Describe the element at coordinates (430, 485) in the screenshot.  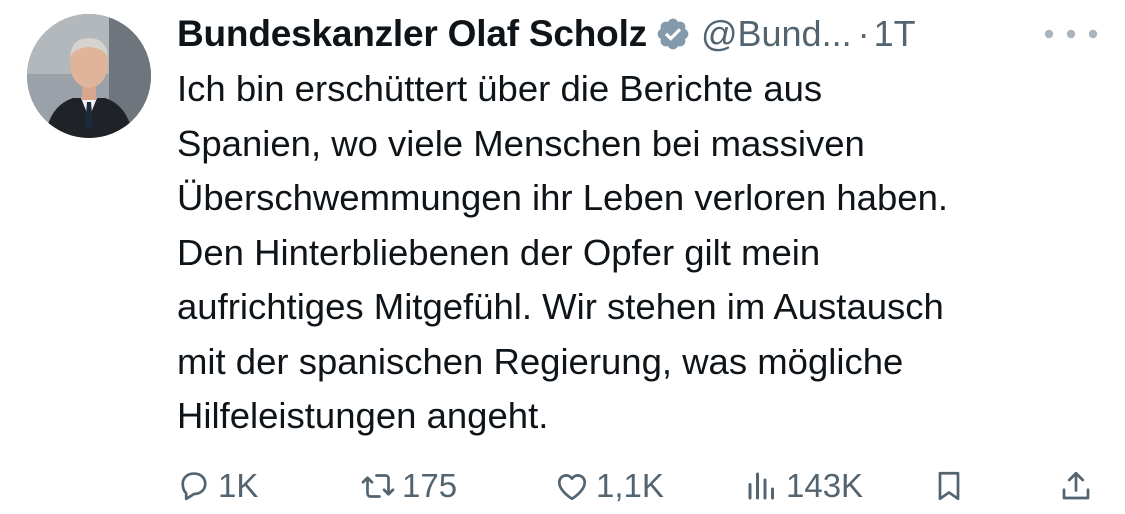
I see `retweet-count: 175` at that location.